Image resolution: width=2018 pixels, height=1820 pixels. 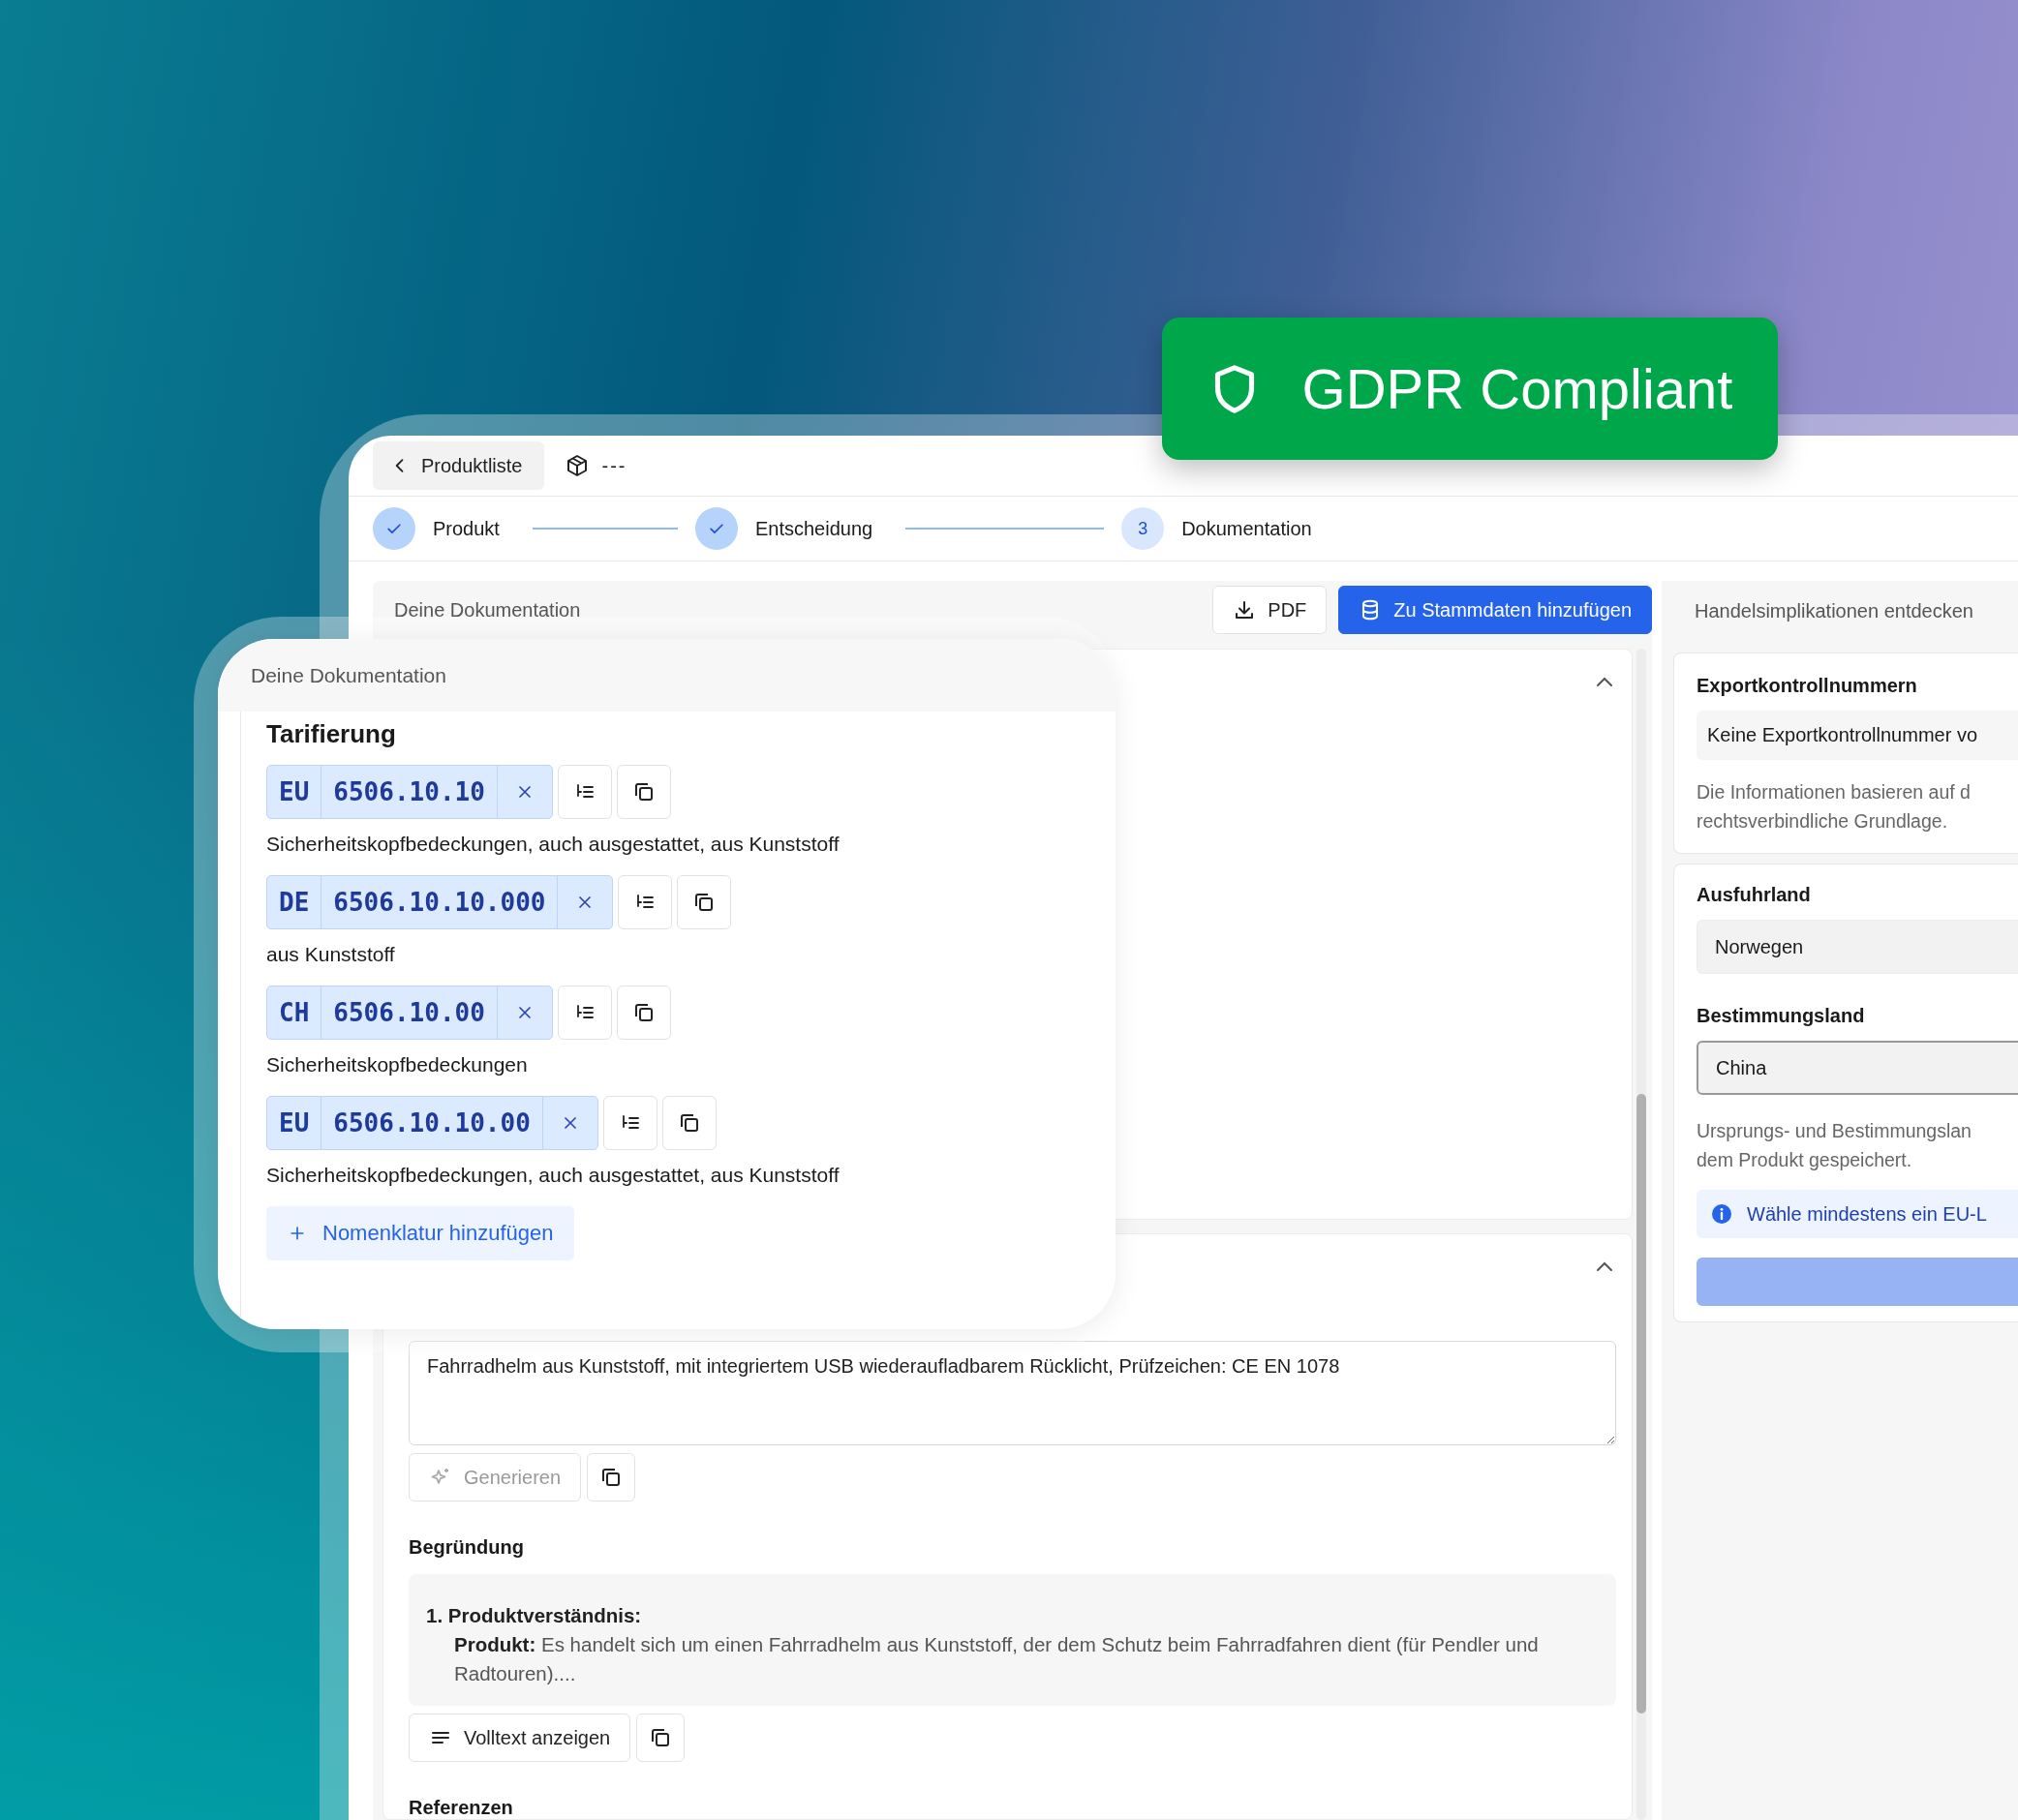 I want to click on section-title: Tarifierung, so click(x=331, y=734).